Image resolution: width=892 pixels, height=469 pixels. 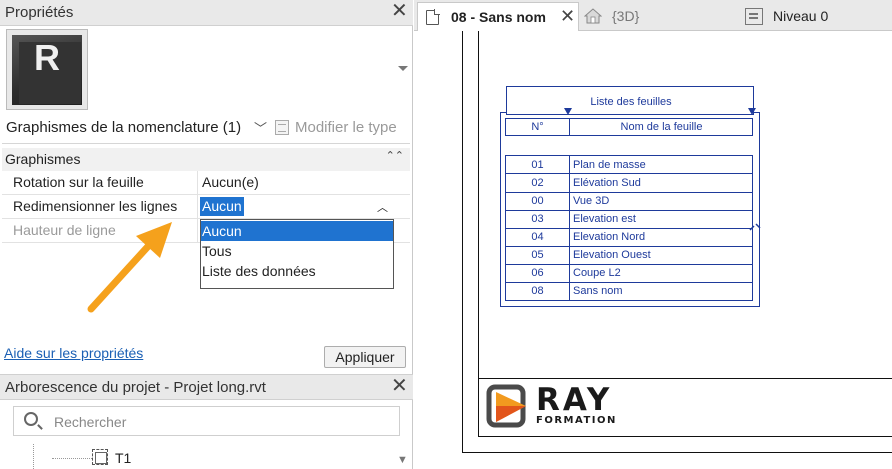 I want to click on sheet-number: 04, so click(x=538, y=237).